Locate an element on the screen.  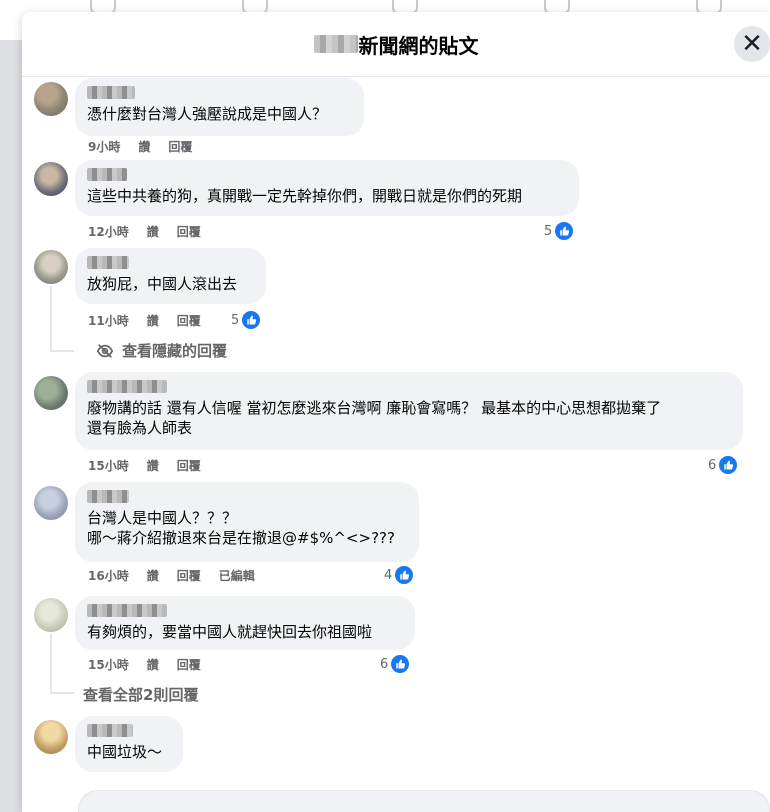
eye-slash-icon is located at coordinates (105, 350).